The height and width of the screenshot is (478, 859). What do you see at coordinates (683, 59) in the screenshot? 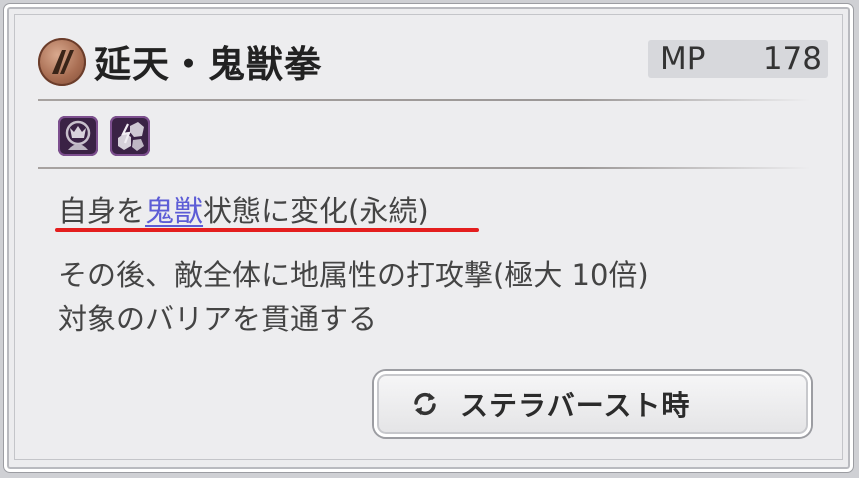
I see `mp-label: MP` at bounding box center [683, 59].